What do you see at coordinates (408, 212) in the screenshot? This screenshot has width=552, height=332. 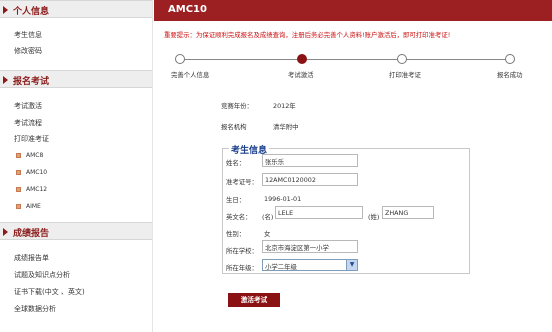 I see `last-name-field: ZHANG` at bounding box center [408, 212].